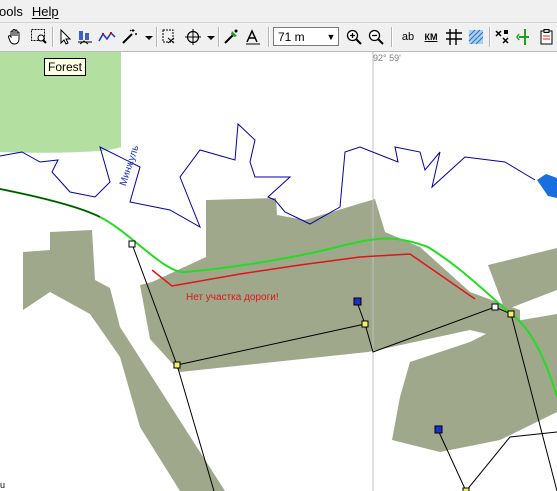 This screenshot has height=491, width=557. Describe the element at coordinates (15, 37) in the screenshot. I see `hand-icon` at that location.